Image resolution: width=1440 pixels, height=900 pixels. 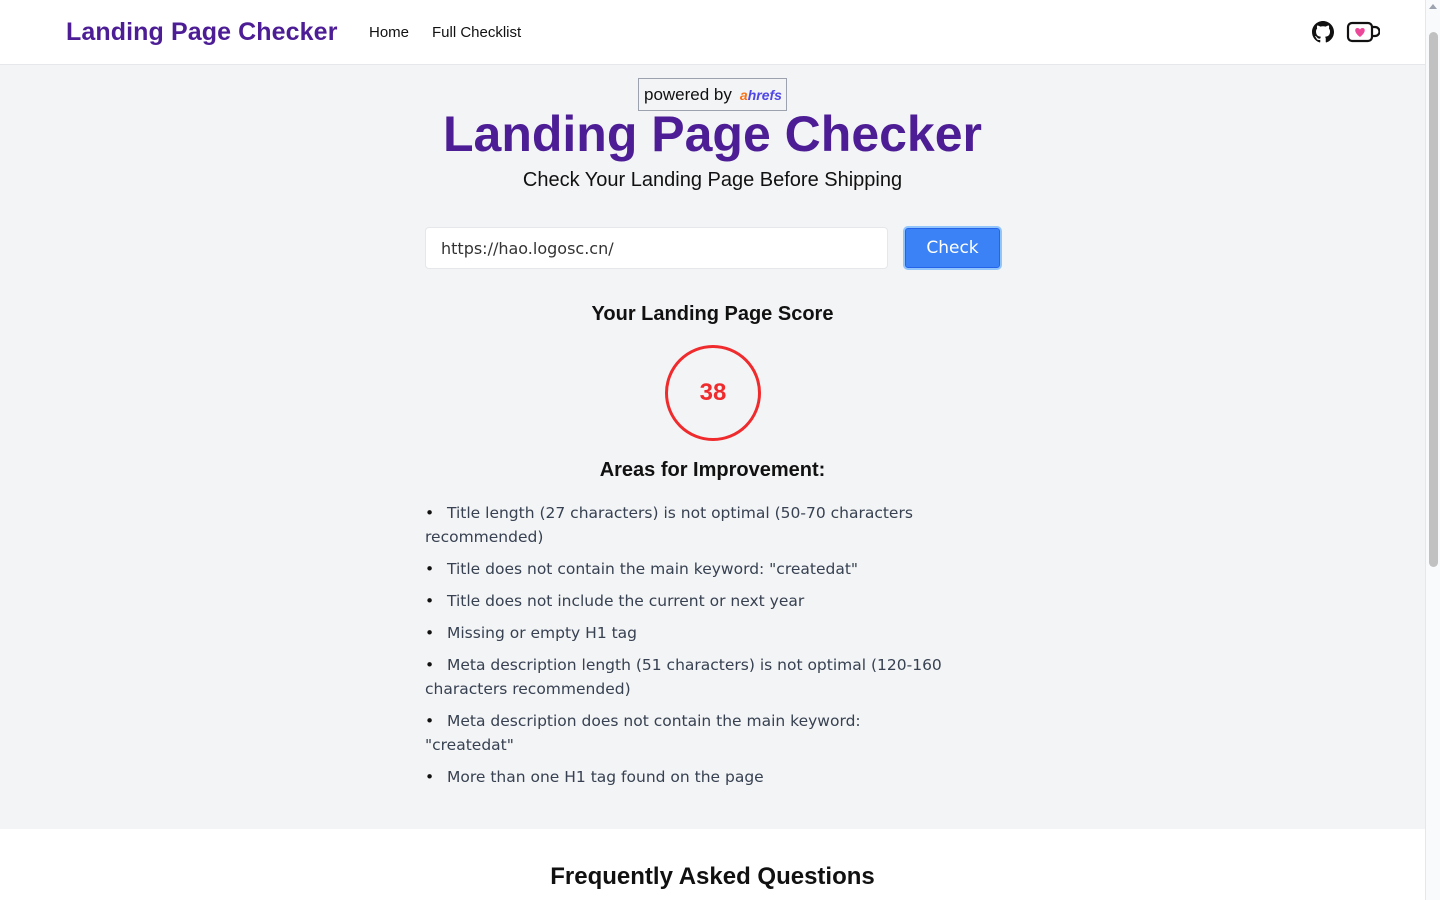 I want to click on faq-section: Frequently Asked Questions, so click(x=712, y=864).